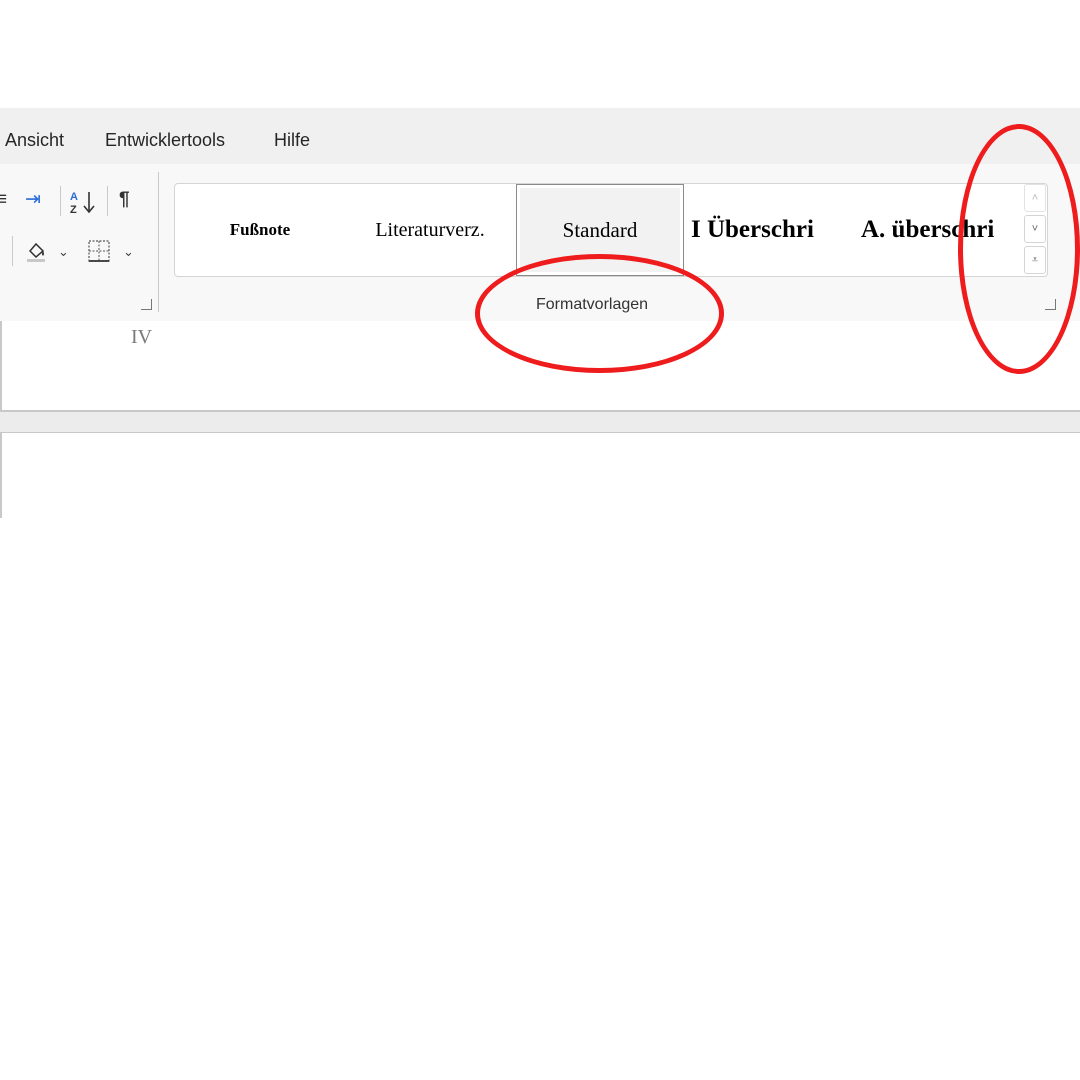  What do you see at coordinates (600, 229) in the screenshot?
I see `style-label: Standard` at bounding box center [600, 229].